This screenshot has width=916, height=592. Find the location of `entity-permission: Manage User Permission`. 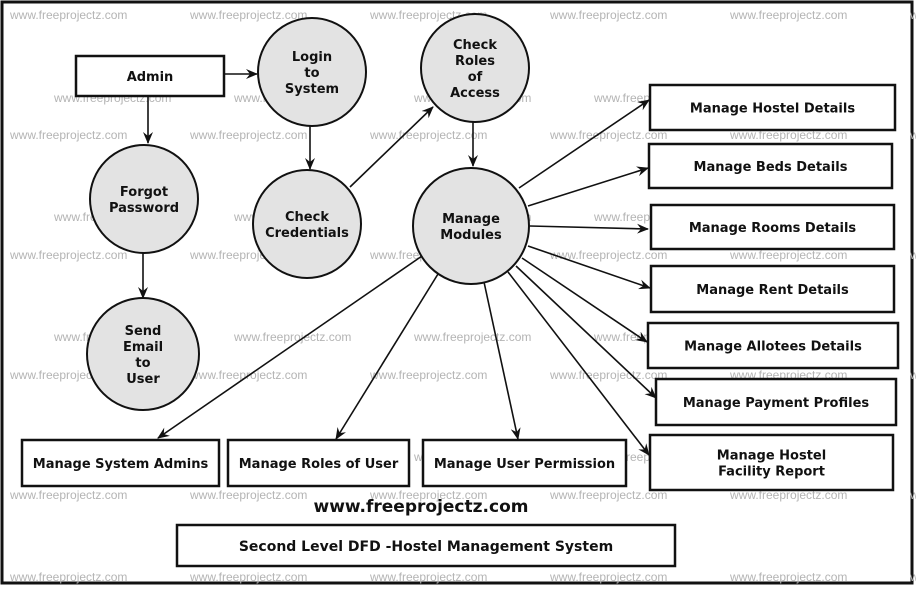

entity-permission: Manage User Permission is located at coordinates (524, 463).